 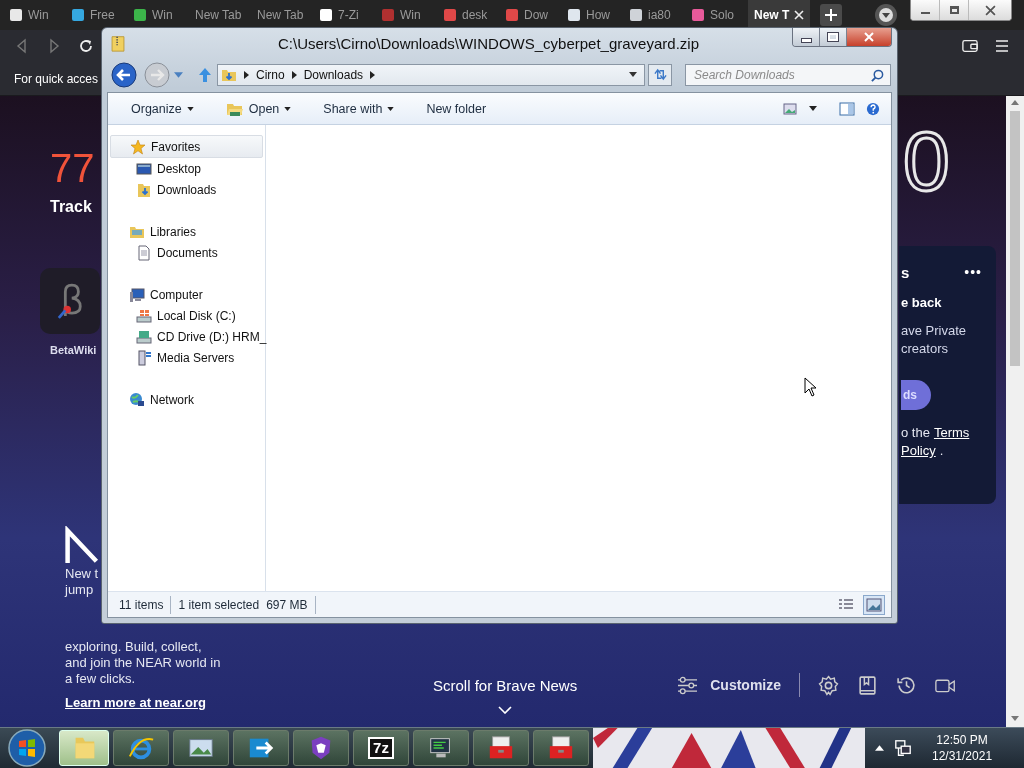 I want to click on wallet-icon, so click(x=970, y=46).